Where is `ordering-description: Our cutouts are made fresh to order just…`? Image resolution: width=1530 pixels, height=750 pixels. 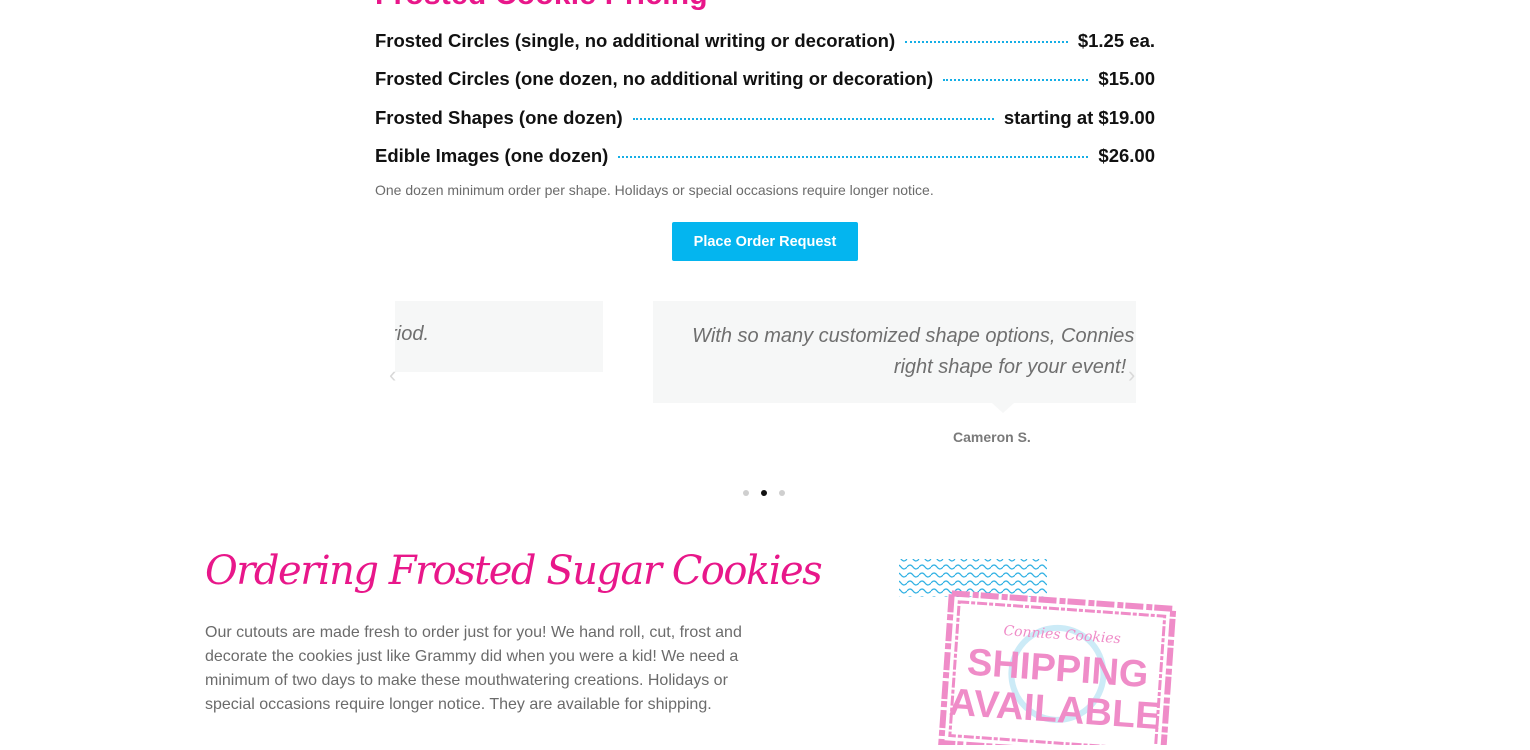
ordering-description: Our cutouts are made fresh to order just… is located at coordinates (473, 668).